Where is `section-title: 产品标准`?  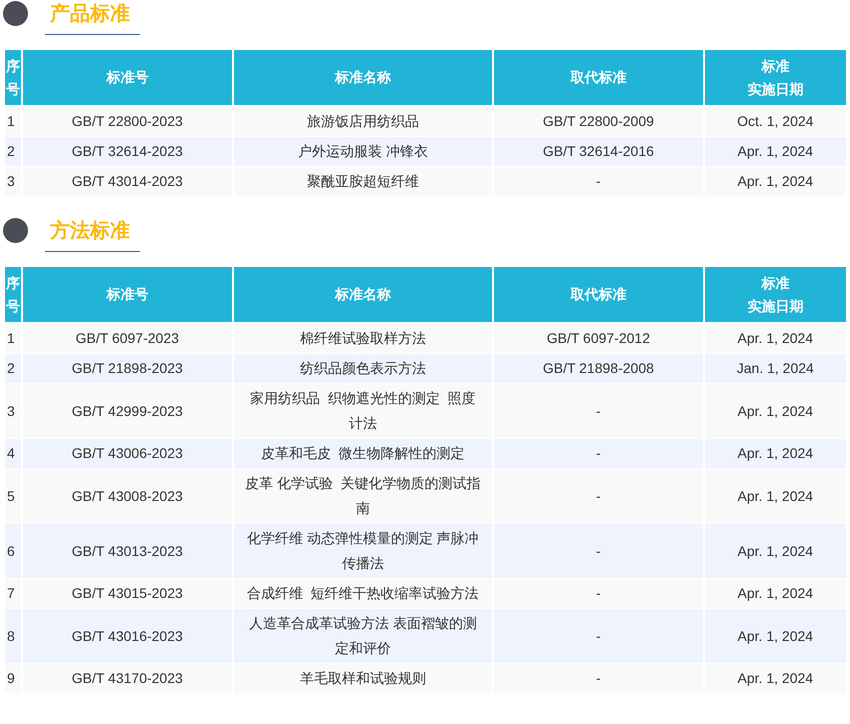 section-title: 产品标准 is located at coordinates (89, 14).